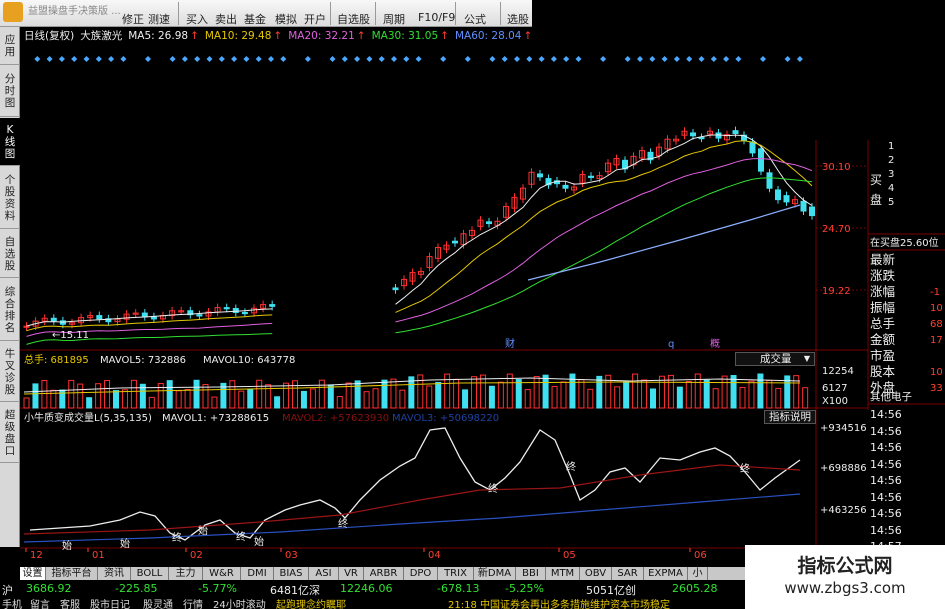 The height and width of the screenshot is (609, 945). Describe the element at coordinates (217, 588) in the screenshot. I see `ticker-item: -5.77%` at that location.